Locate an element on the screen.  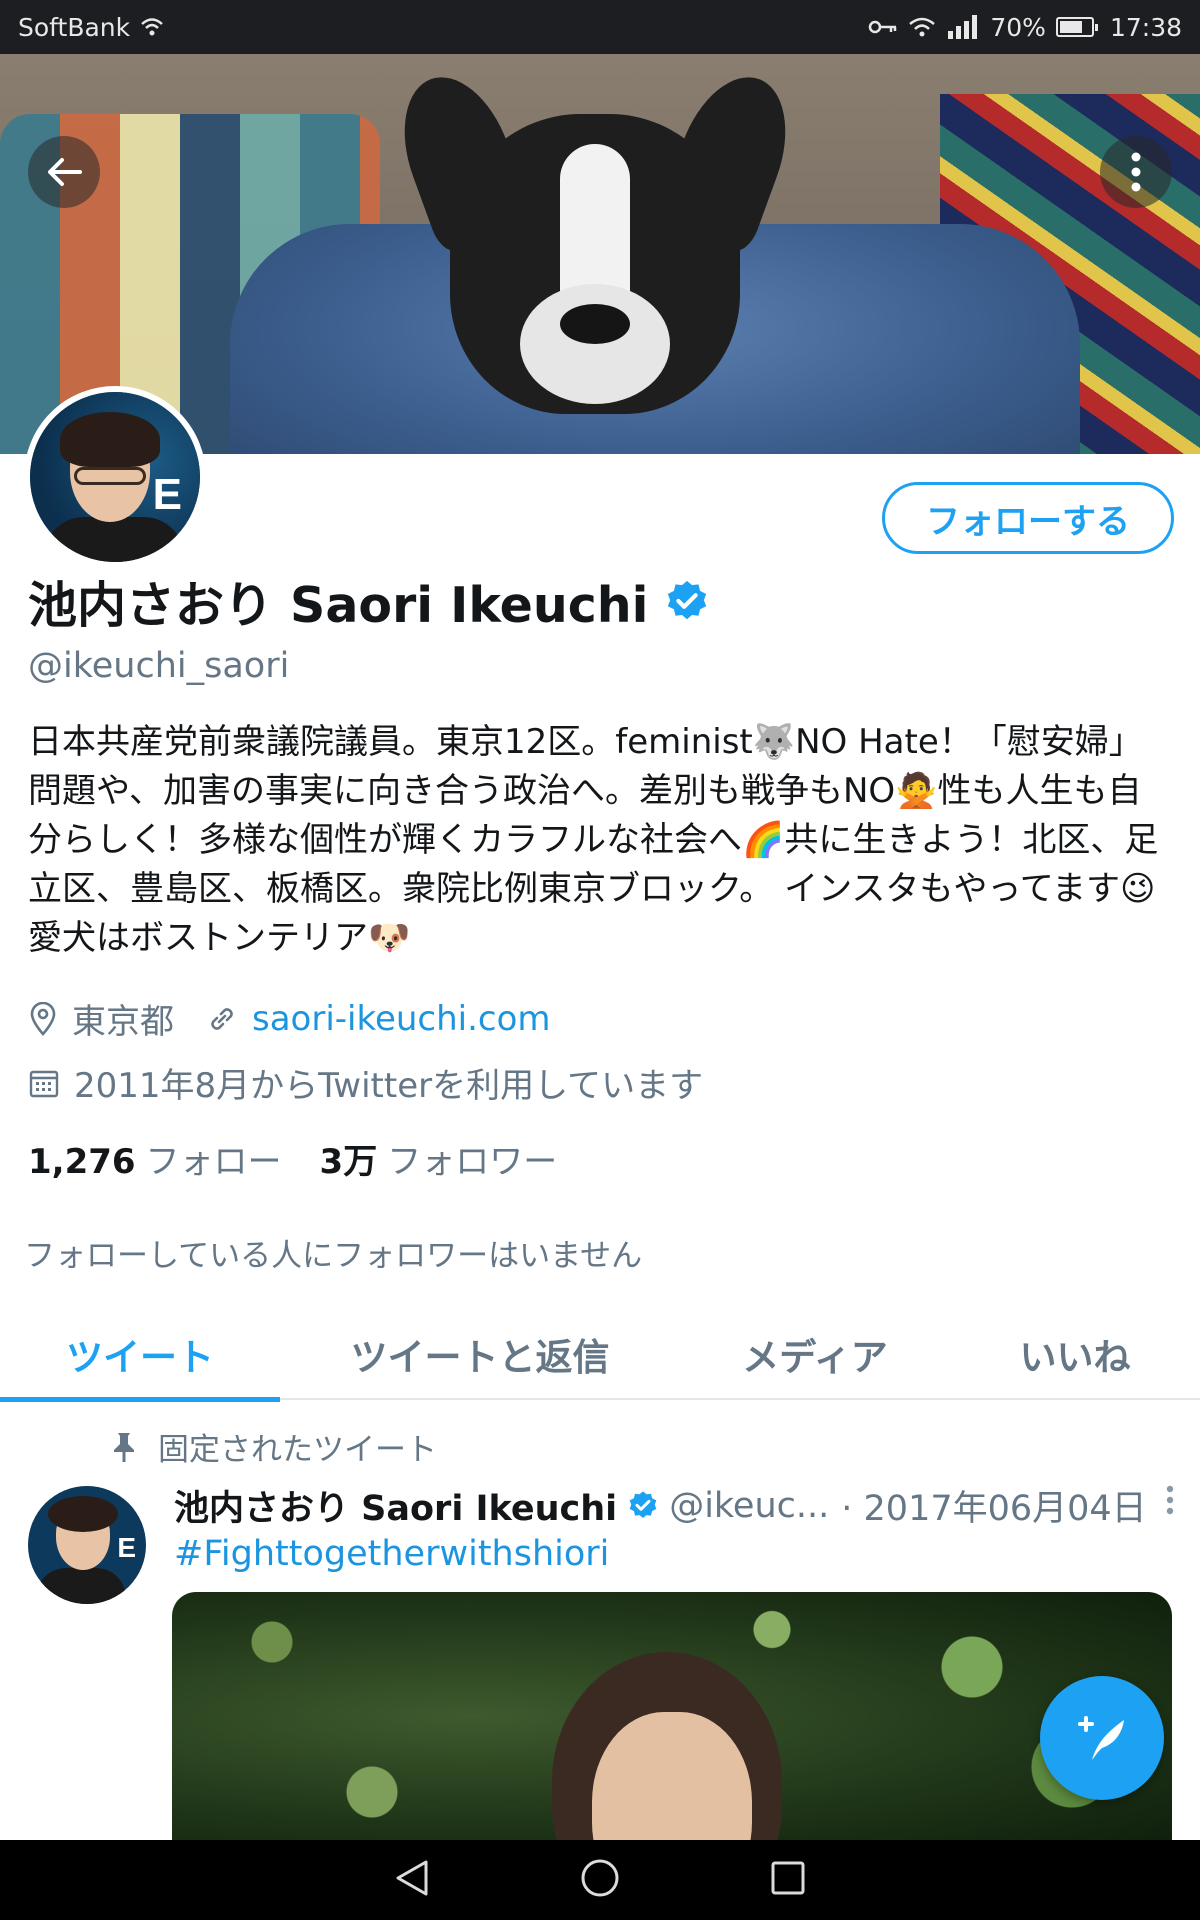
following-stat: 1,276 フォロー is located at coordinates (155, 1158).